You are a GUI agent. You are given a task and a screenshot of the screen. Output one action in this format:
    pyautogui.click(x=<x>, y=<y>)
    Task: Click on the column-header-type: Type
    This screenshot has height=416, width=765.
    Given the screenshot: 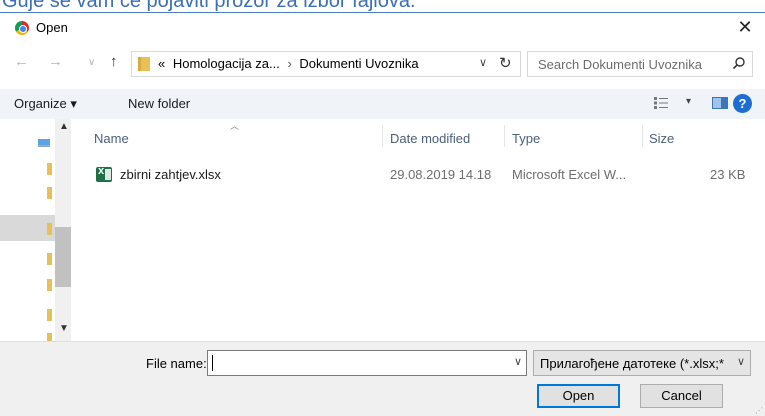 What is the action you would take?
    pyautogui.click(x=526, y=138)
    